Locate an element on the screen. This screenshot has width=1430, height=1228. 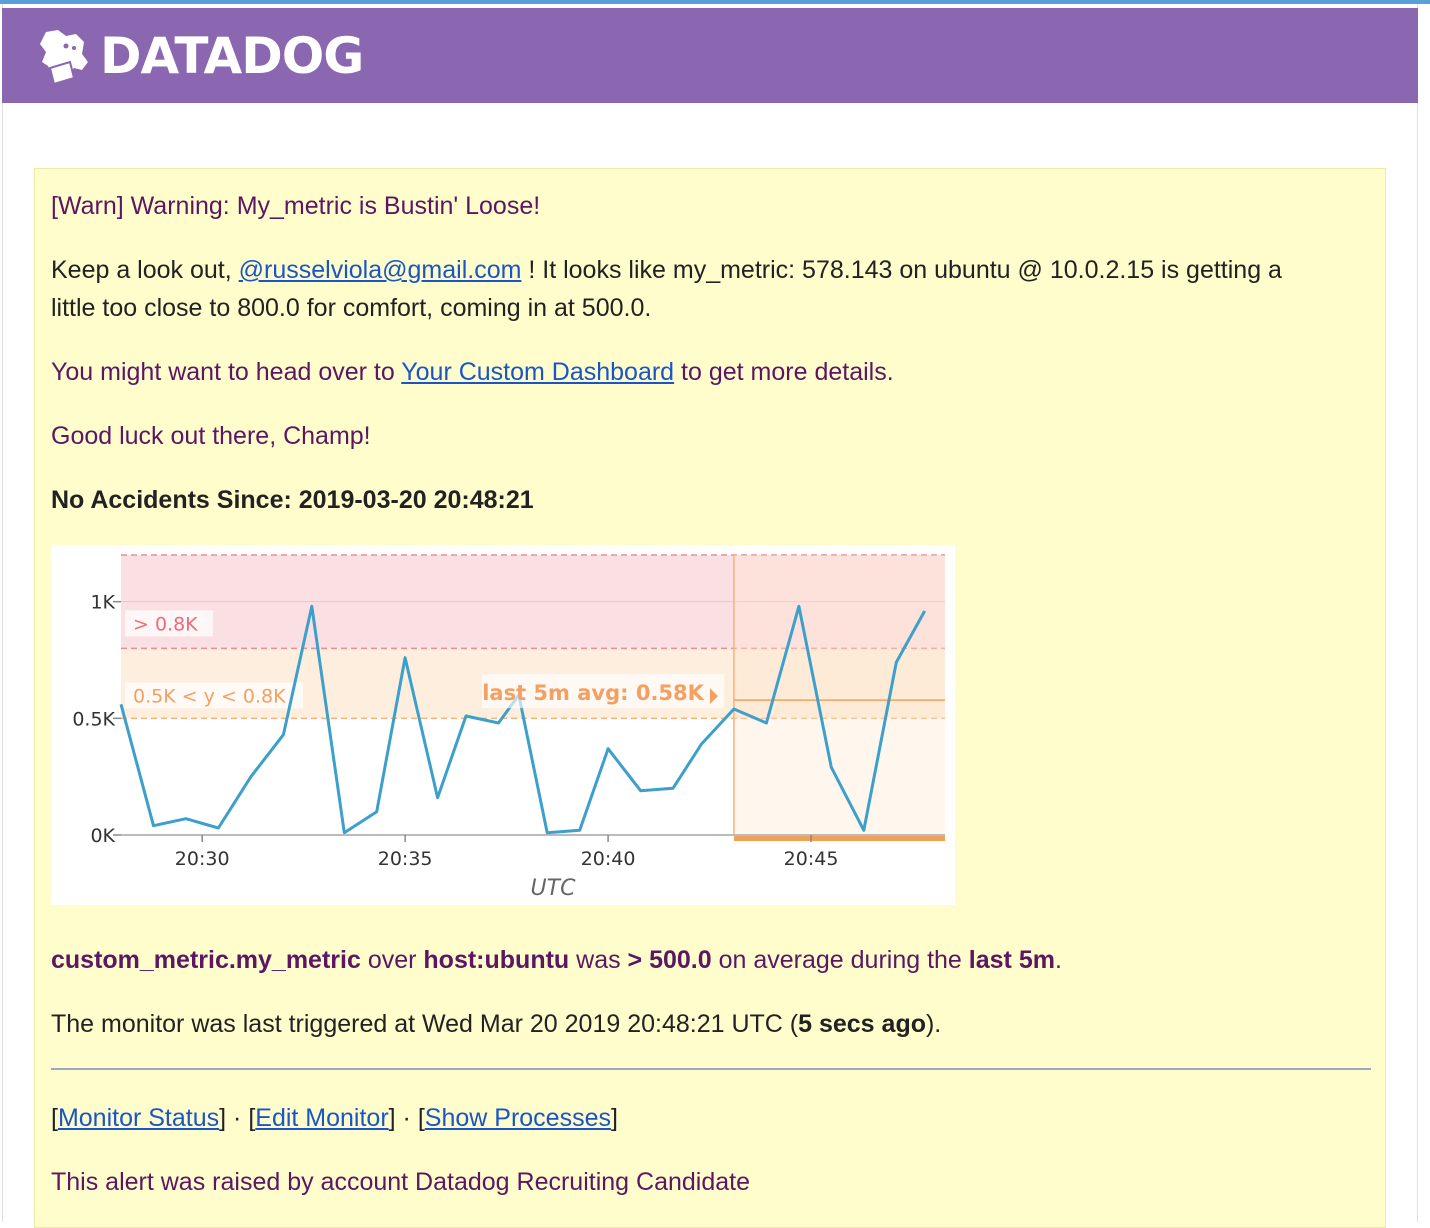
threshold-label: > 0.8K is located at coordinates (165, 624).